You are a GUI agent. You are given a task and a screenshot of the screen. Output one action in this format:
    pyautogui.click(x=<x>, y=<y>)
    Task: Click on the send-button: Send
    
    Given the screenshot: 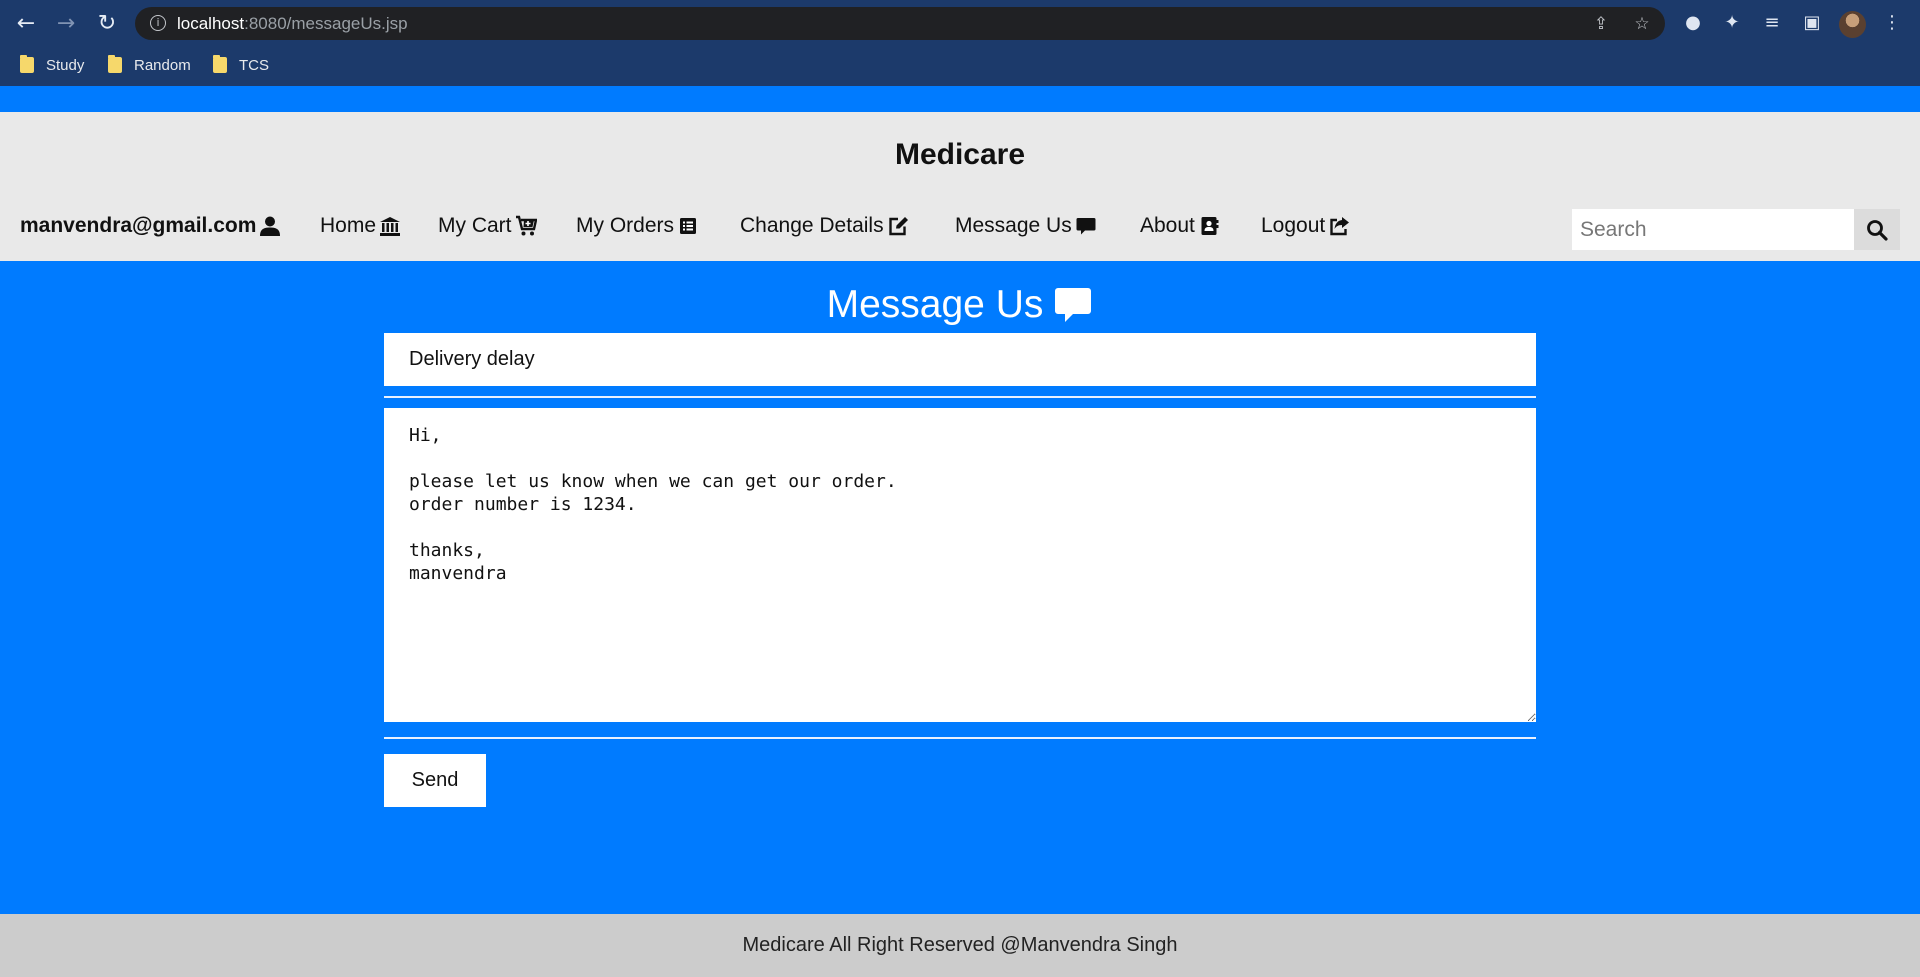 What is the action you would take?
    pyautogui.click(x=435, y=780)
    